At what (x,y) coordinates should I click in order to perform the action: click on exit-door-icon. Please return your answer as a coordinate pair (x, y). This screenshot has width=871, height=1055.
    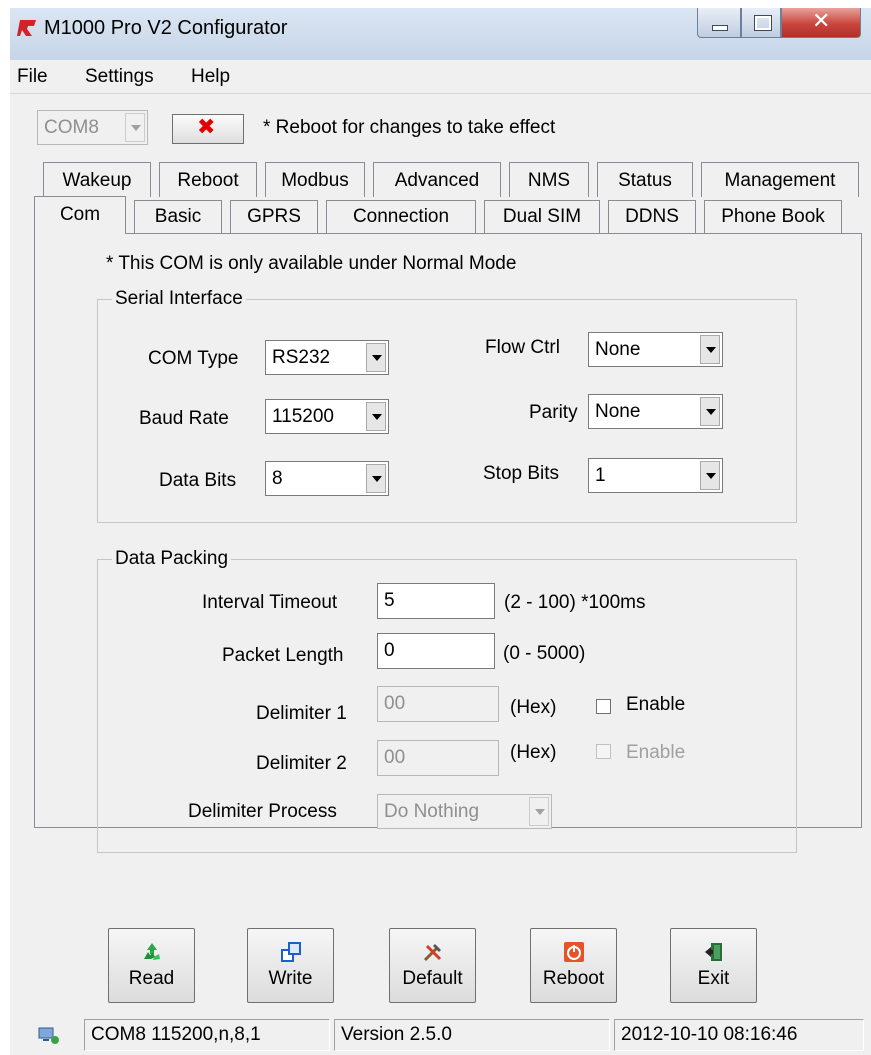
    Looking at the image, I should click on (714, 952).